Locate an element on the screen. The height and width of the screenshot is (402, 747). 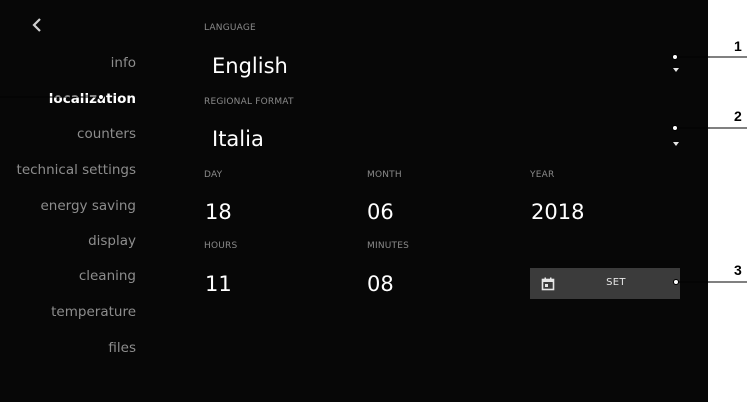
month-label: MONTH is located at coordinates (384, 175).